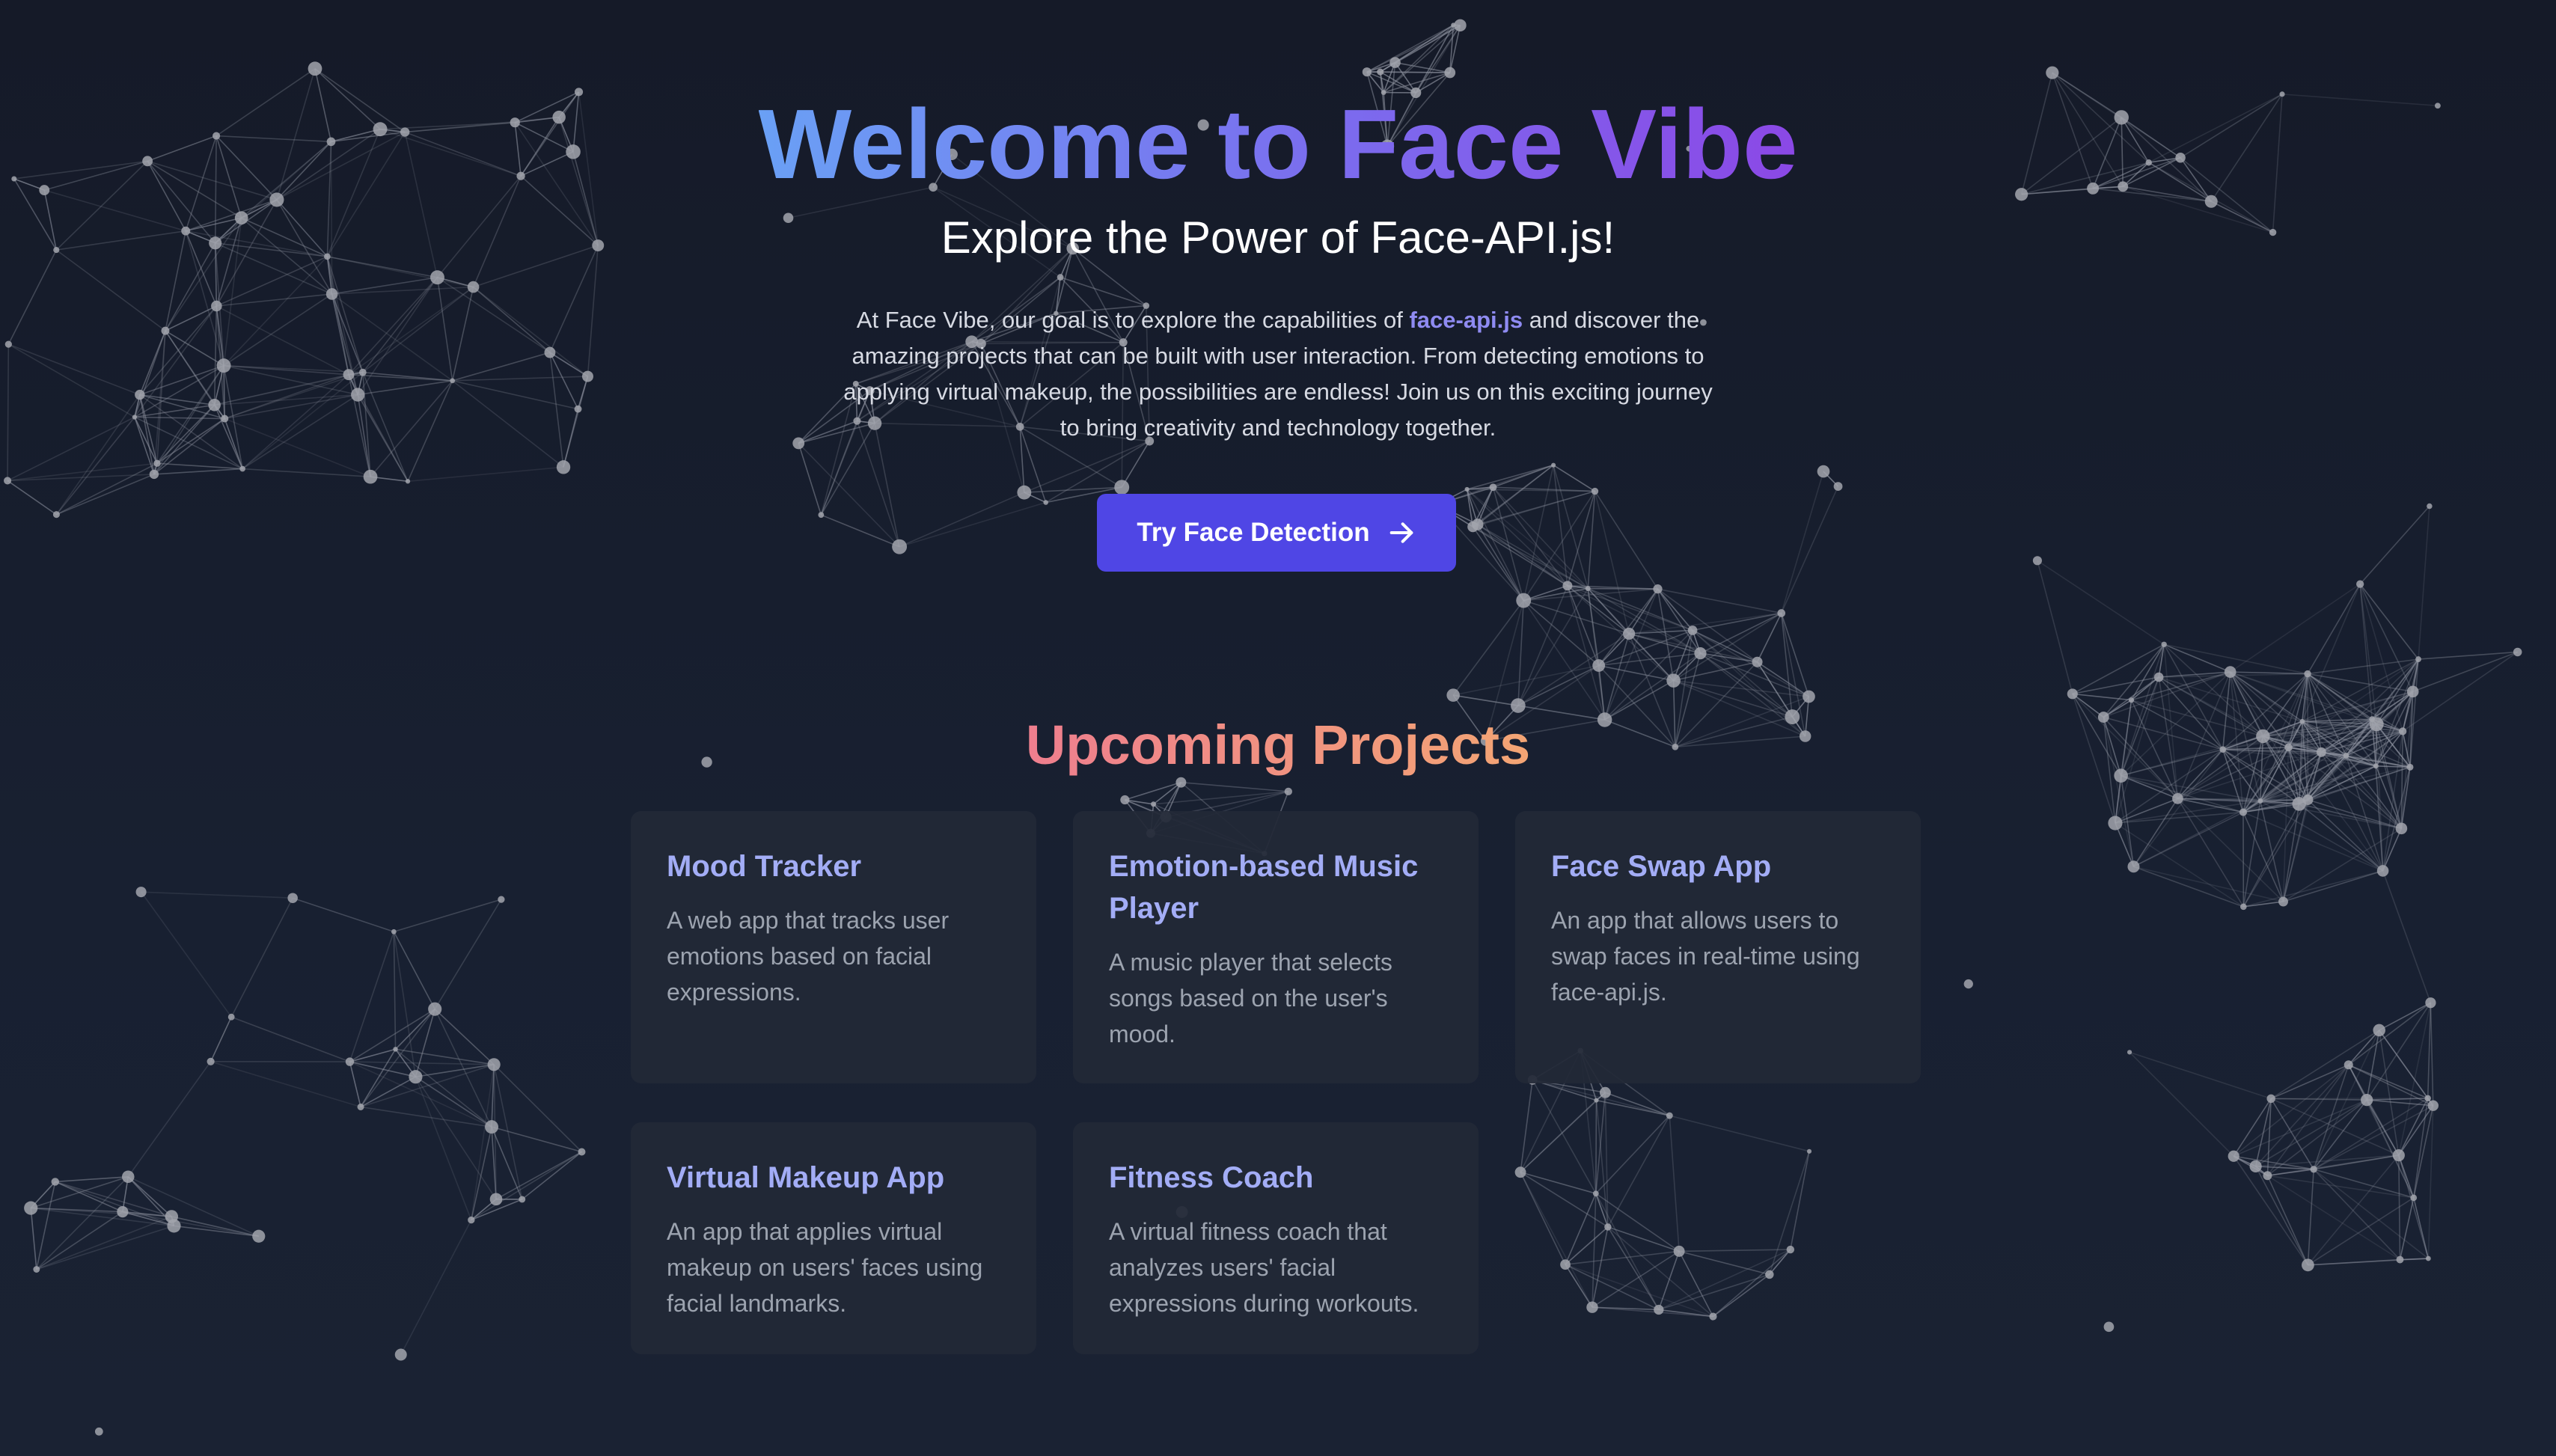  Describe the element at coordinates (1278, 237) in the screenshot. I see `hero-subtitle: Explore the Power of Face-API.js!` at that location.